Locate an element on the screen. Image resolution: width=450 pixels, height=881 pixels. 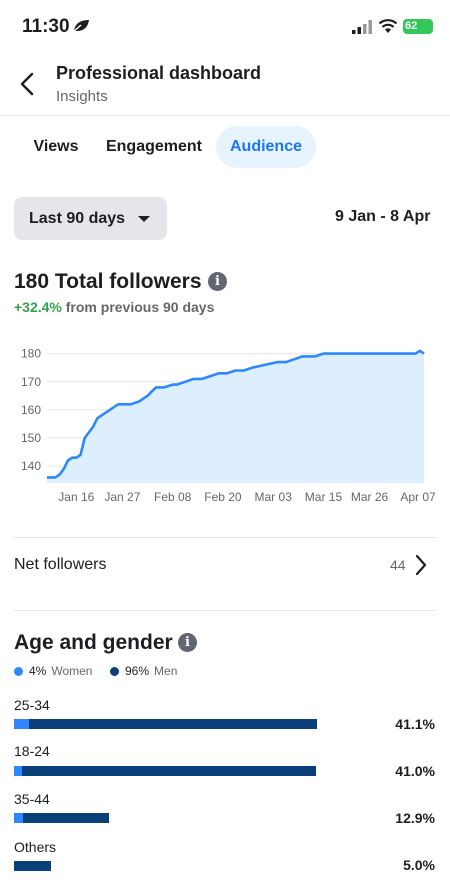
y-tick-label: 150 is located at coordinates (31, 438).